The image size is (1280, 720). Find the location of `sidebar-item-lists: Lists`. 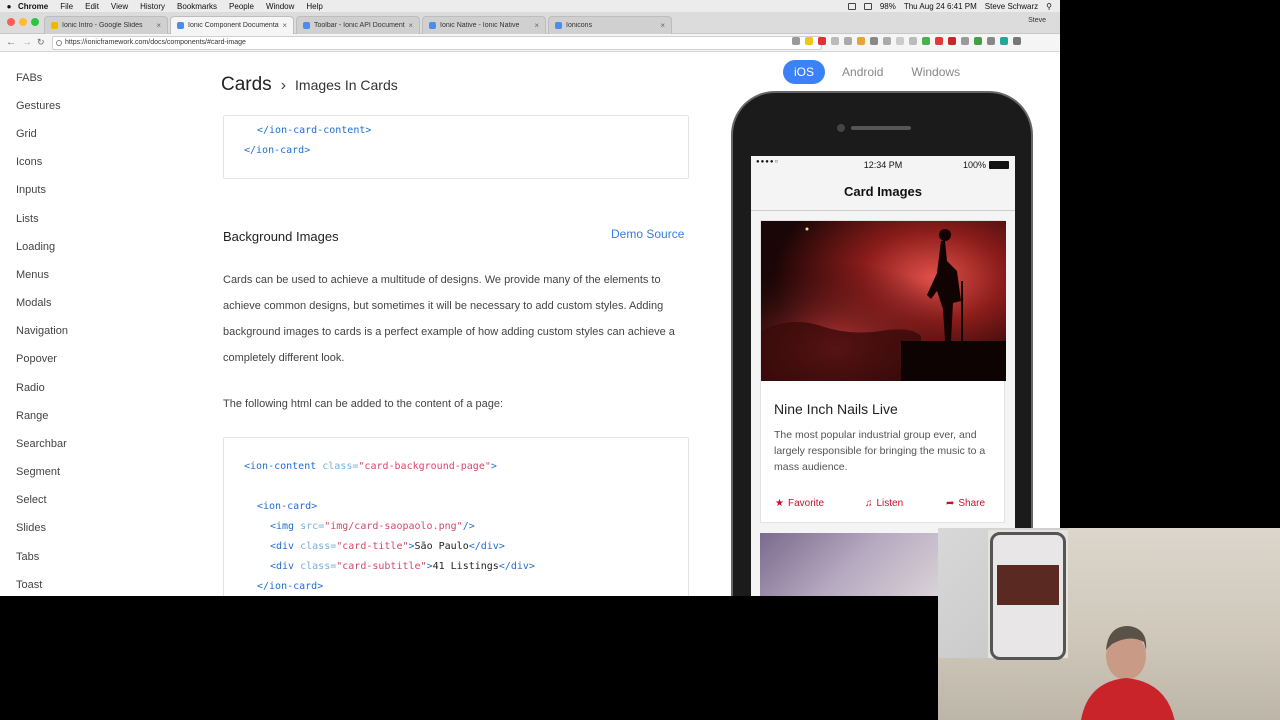

sidebar-item-lists: Lists is located at coordinates (27, 219).